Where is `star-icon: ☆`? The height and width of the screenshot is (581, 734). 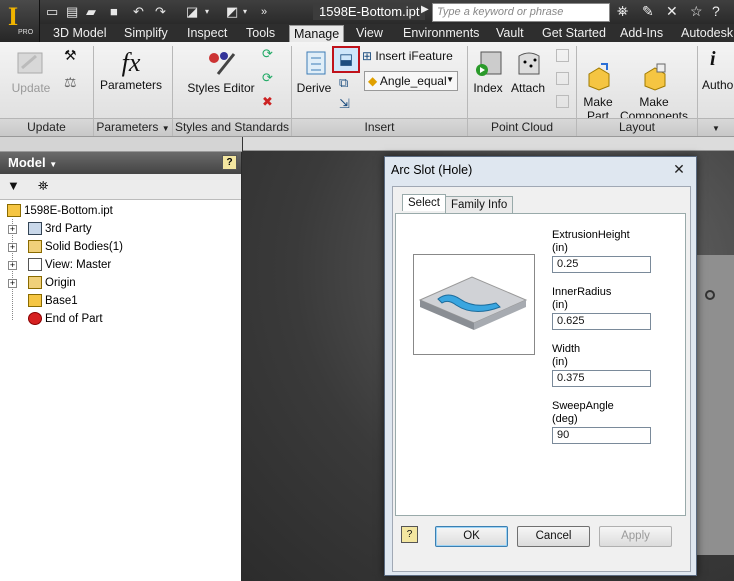
star-icon: ☆ is located at coordinates (696, 11).